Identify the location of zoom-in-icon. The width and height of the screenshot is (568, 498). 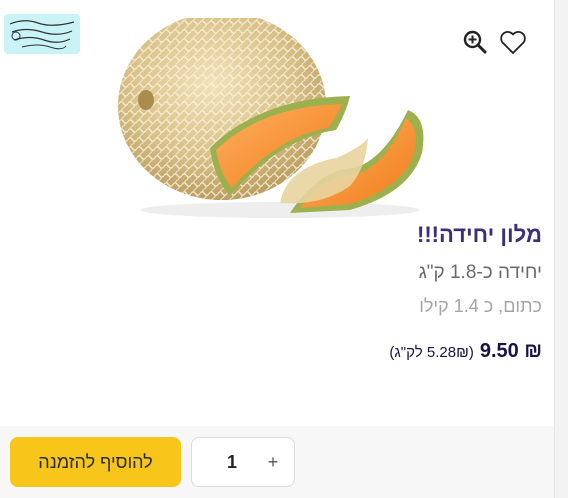
(475, 42).